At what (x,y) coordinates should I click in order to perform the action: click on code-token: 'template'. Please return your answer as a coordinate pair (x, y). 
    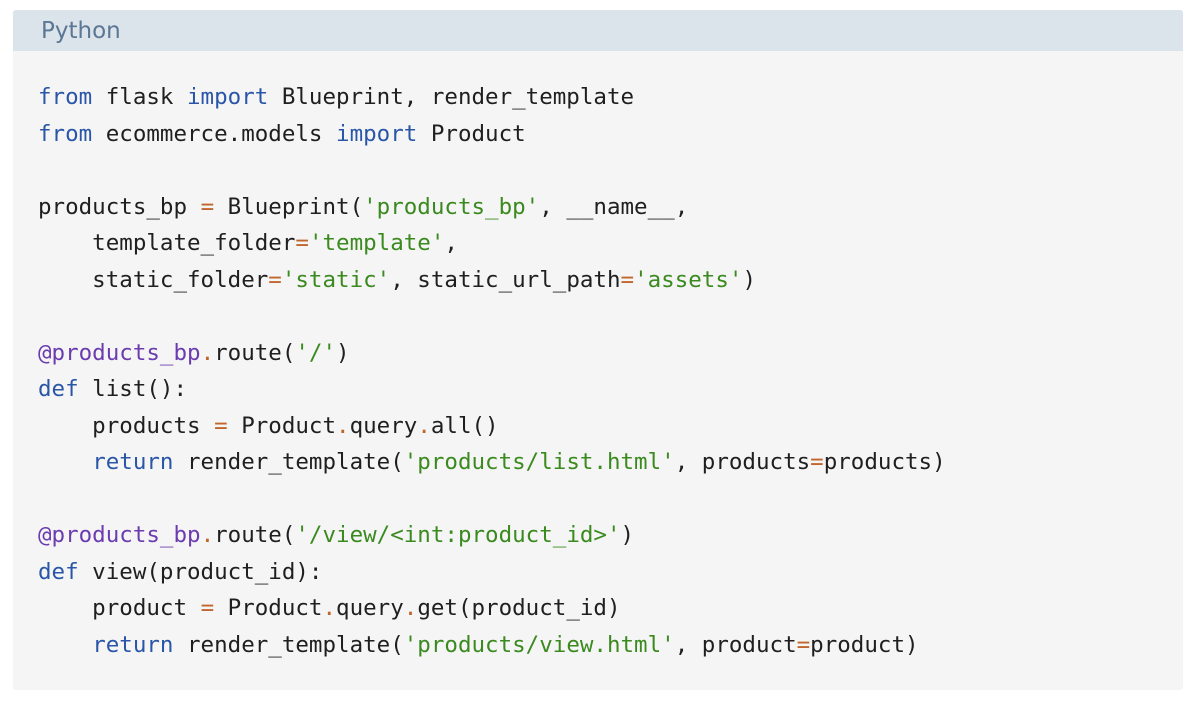
    Looking at the image, I should click on (376, 243).